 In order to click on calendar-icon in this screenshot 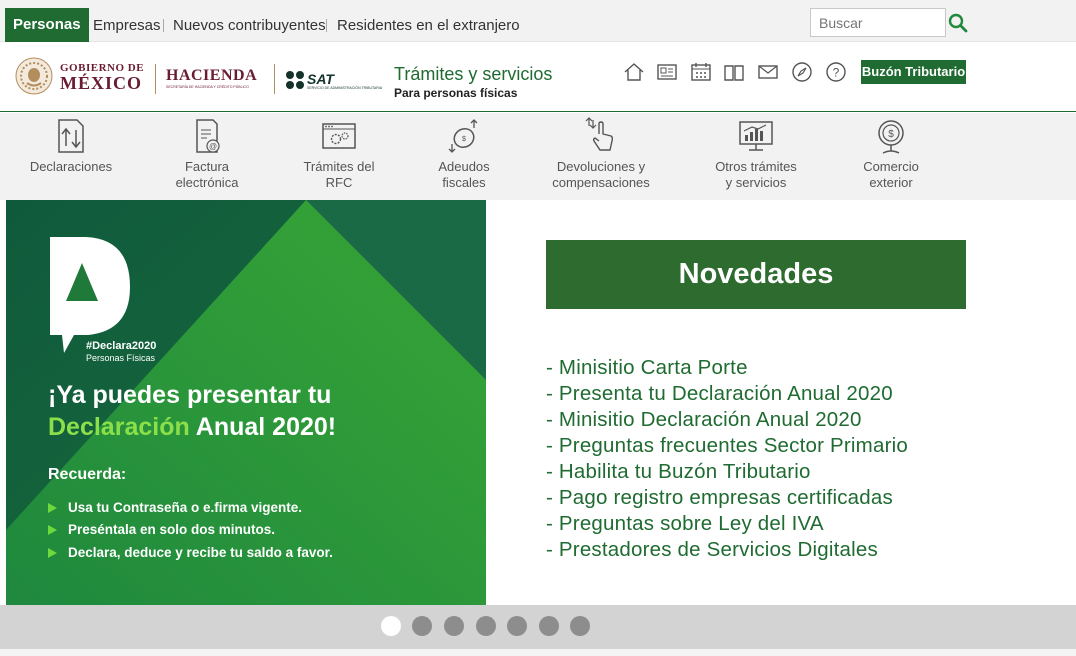, I will do `click(701, 72)`.